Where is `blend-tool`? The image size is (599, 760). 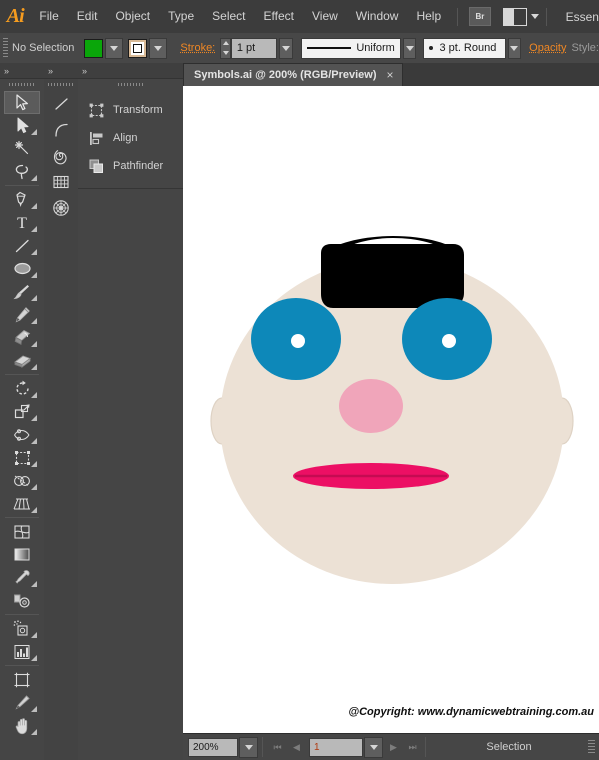 blend-tool is located at coordinates (22, 600).